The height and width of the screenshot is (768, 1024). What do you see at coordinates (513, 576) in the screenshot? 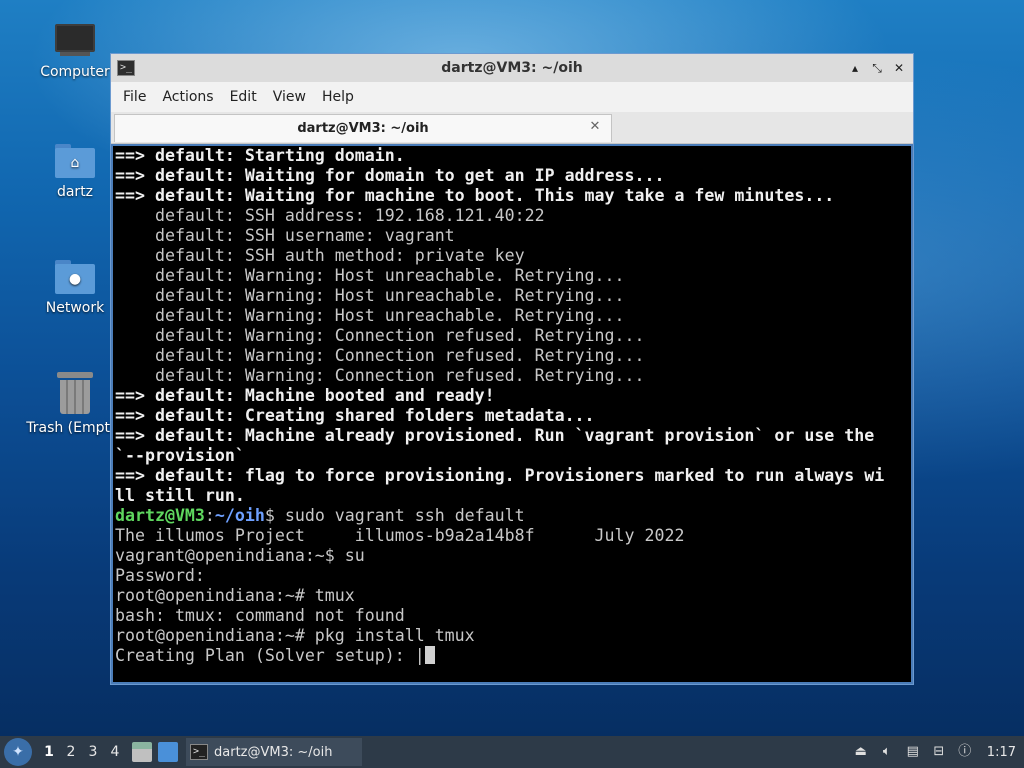
I see `terminal-line: Password:` at bounding box center [513, 576].